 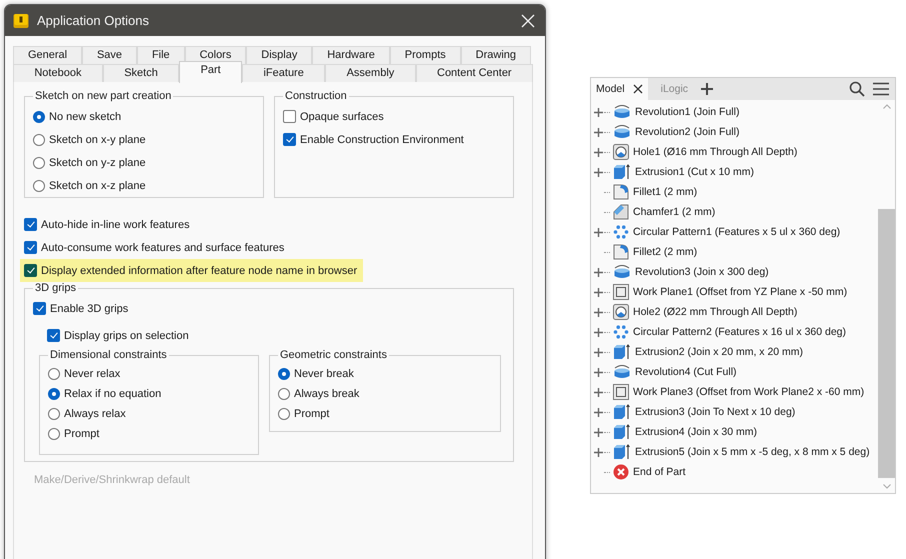 What do you see at coordinates (621, 472) in the screenshot?
I see `error-icon` at bounding box center [621, 472].